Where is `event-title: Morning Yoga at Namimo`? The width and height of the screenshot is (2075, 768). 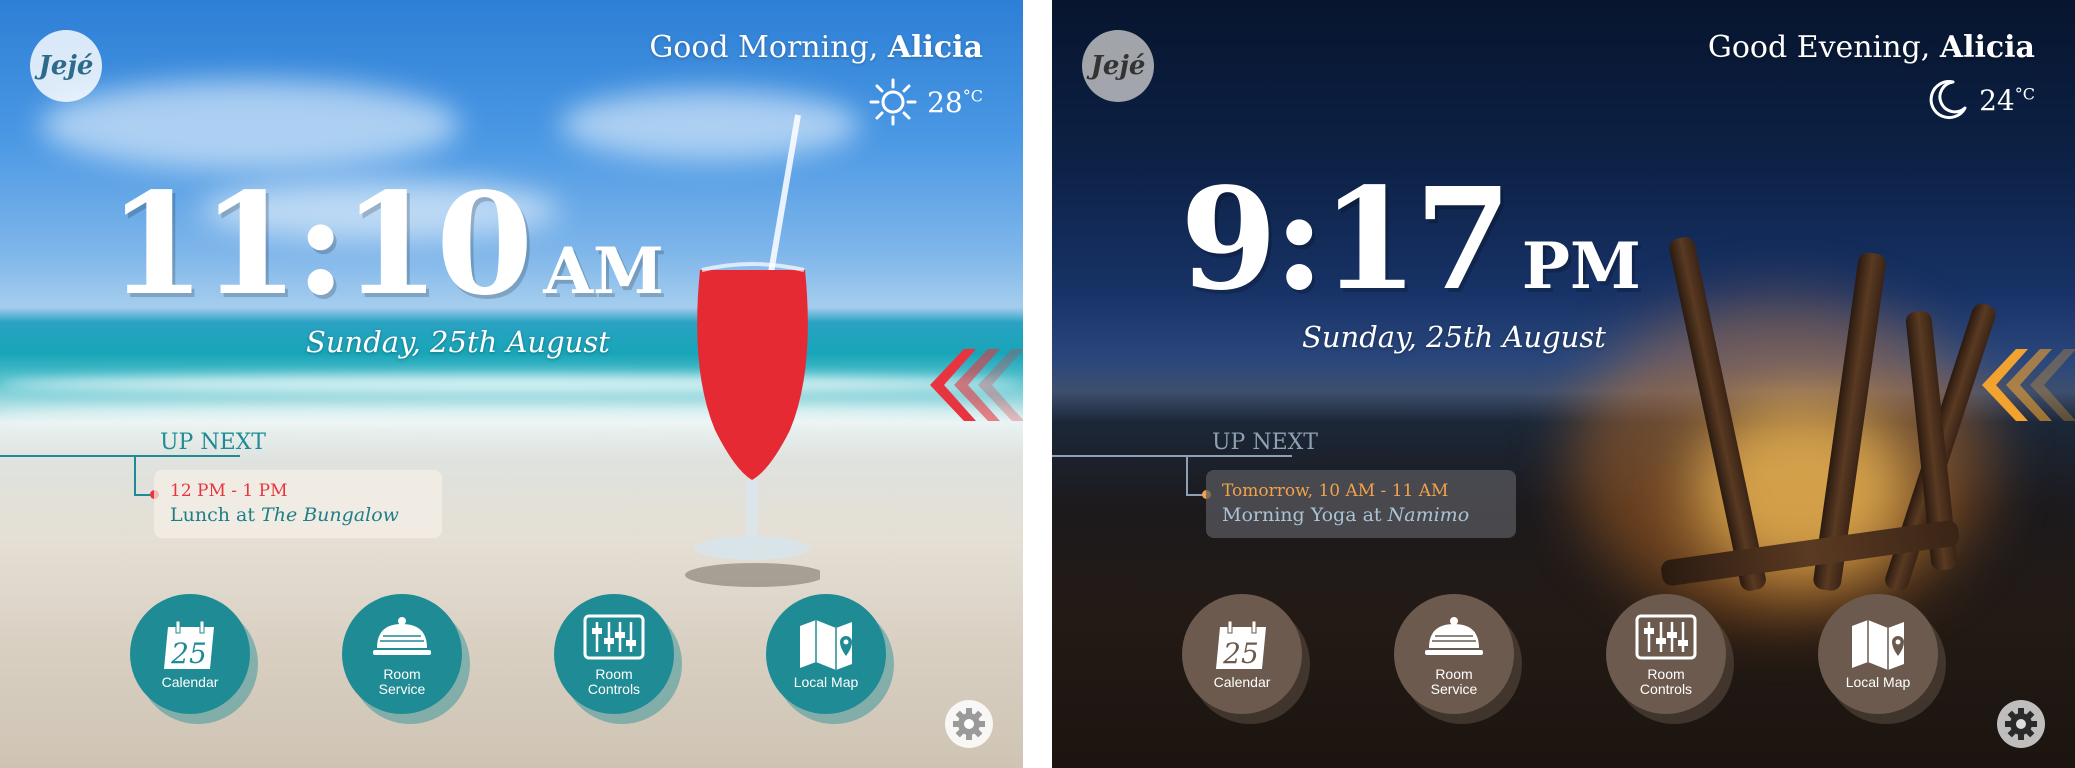 event-title: Morning Yoga at Namimo is located at coordinates (1361, 515).